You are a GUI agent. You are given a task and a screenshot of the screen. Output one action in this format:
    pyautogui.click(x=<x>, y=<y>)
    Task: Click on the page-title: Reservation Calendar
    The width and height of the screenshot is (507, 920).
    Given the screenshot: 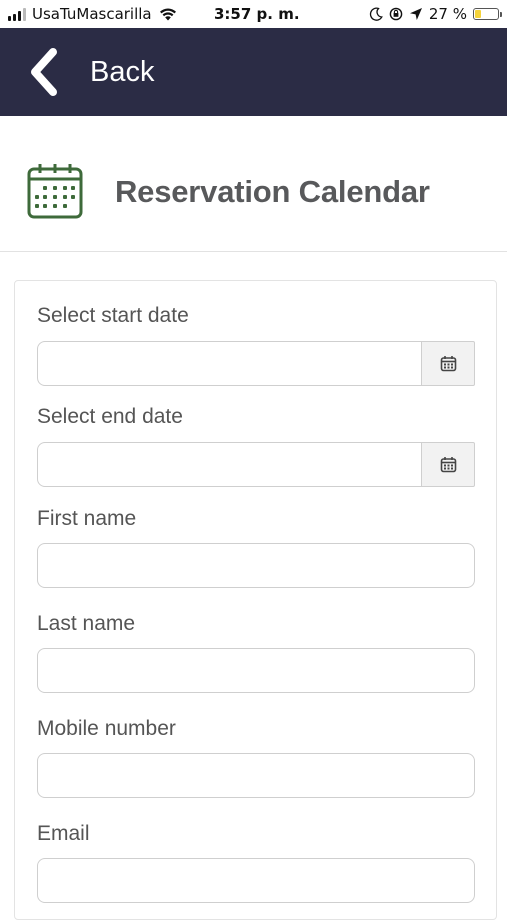 What is the action you would take?
    pyautogui.click(x=272, y=191)
    